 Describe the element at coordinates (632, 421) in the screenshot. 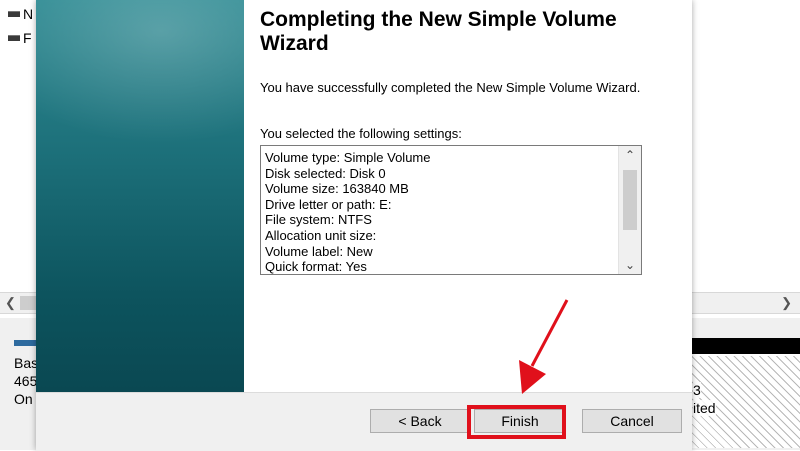

I see `cancel-button: Cancel` at that location.